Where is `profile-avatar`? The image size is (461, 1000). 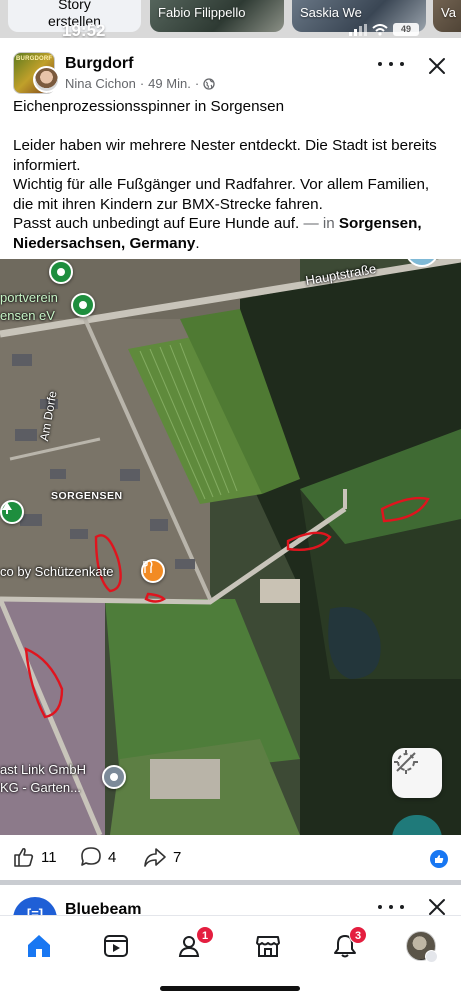
profile-avatar is located at coordinates (422, 947).